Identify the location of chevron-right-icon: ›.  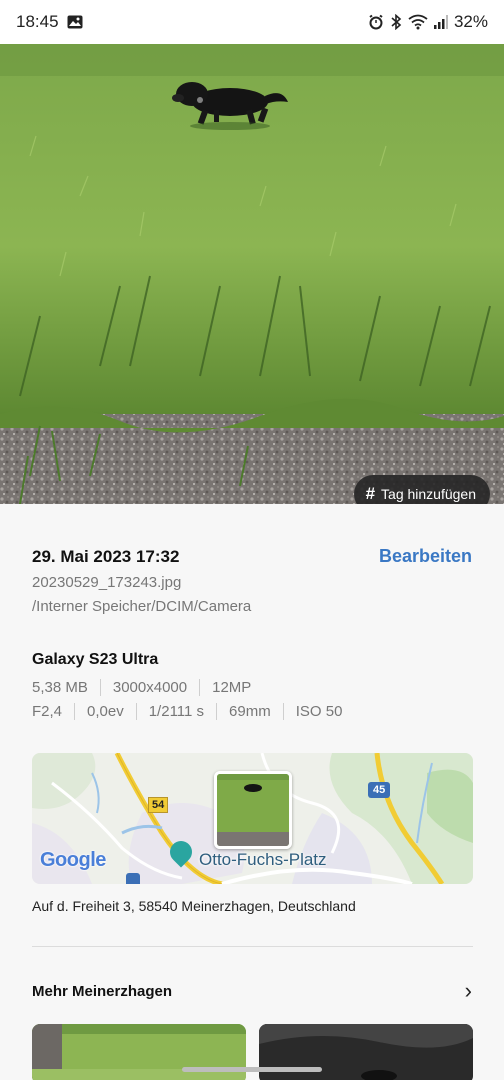
(468, 991).